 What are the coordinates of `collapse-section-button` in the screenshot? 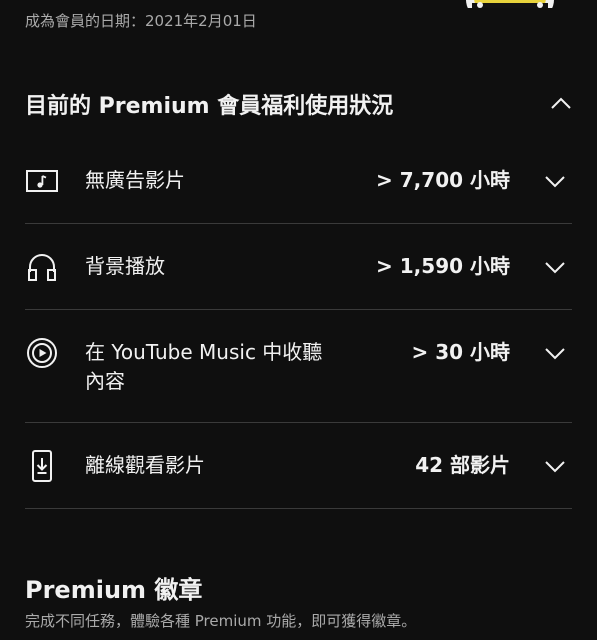 It's located at (561, 104).